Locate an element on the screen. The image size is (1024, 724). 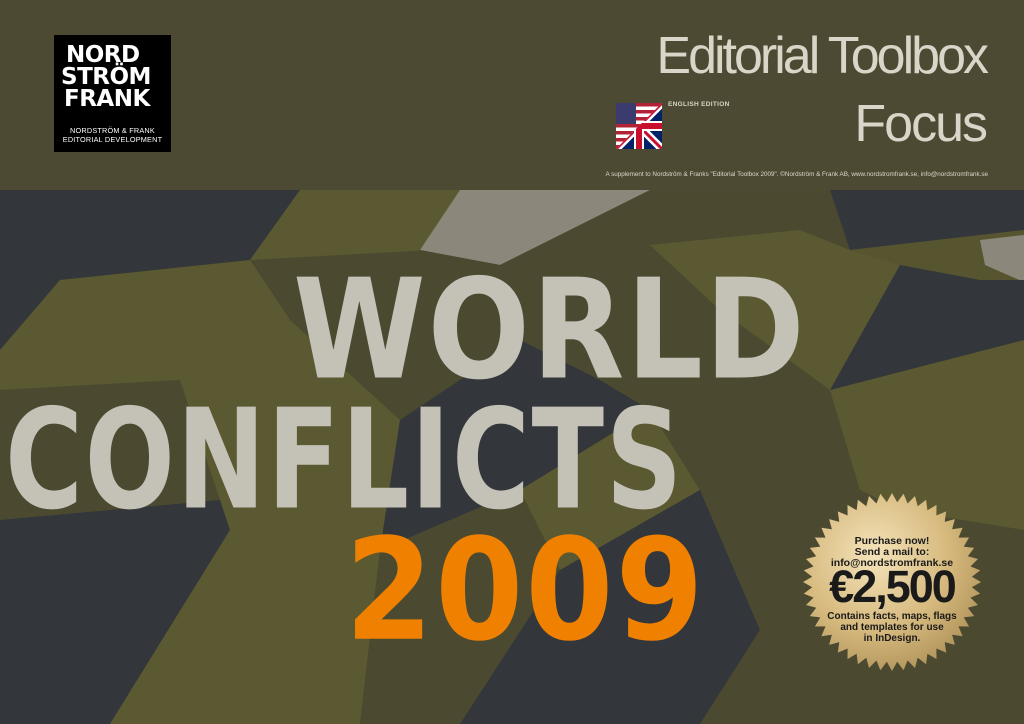
publication-subtitle: Focus is located at coordinates (921, 124).